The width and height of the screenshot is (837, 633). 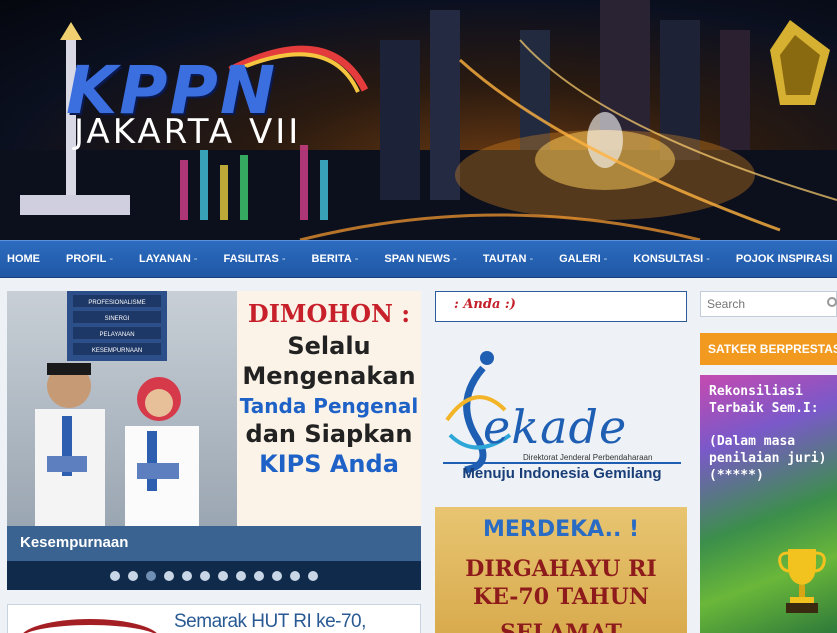 I want to click on merdeka-line: MERDEKA.. !, so click(x=561, y=529).